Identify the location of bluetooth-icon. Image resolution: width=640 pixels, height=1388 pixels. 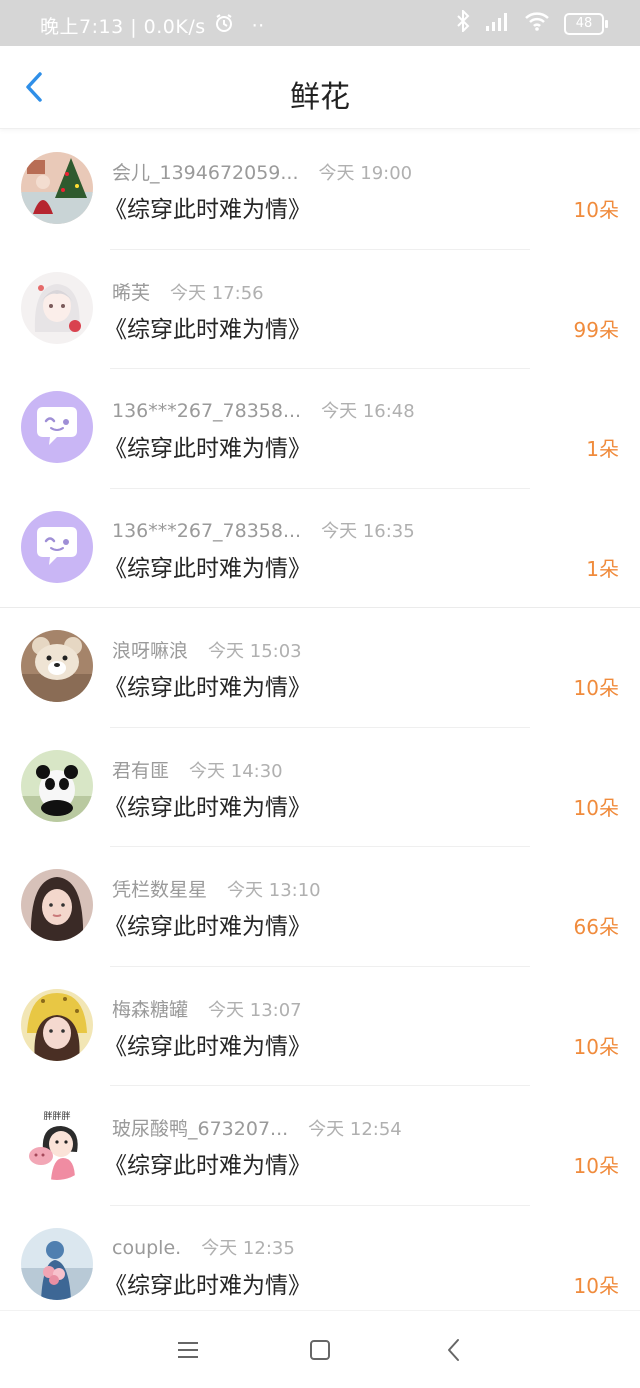
(463, 22).